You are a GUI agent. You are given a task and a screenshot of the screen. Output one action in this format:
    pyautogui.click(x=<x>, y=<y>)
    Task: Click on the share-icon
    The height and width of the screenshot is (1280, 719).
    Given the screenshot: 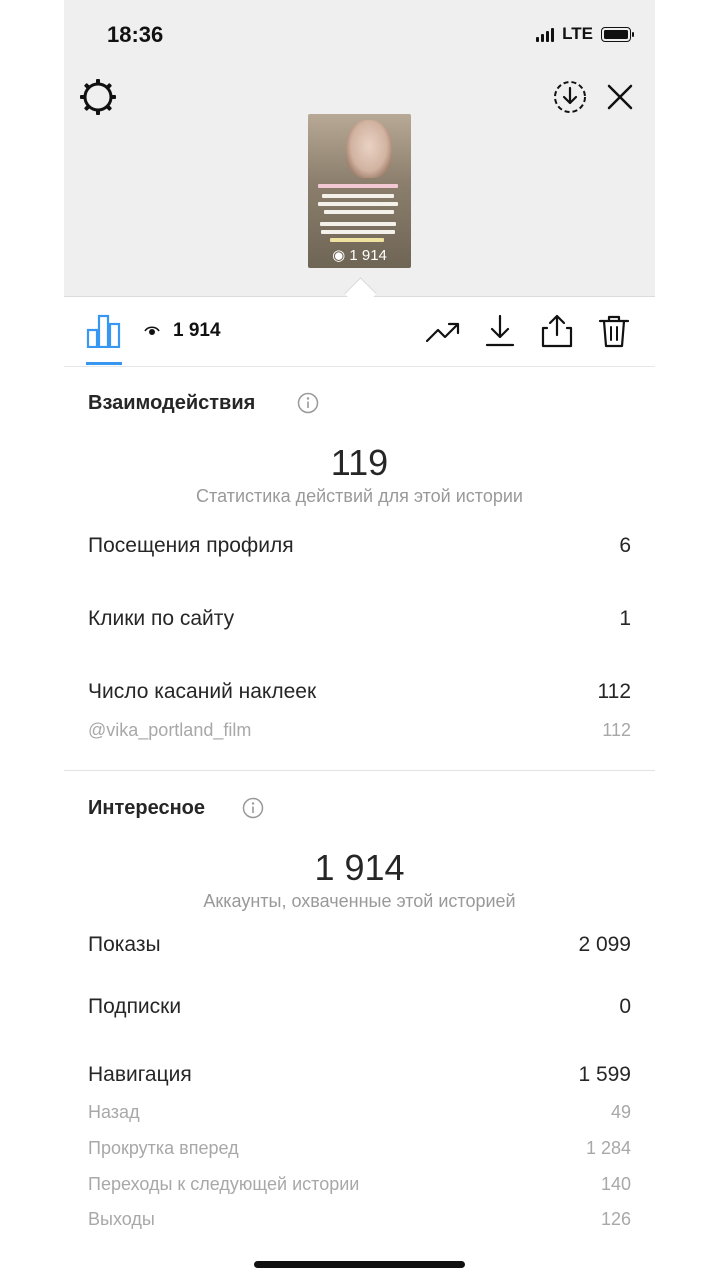 What is the action you would take?
    pyautogui.click(x=557, y=331)
    